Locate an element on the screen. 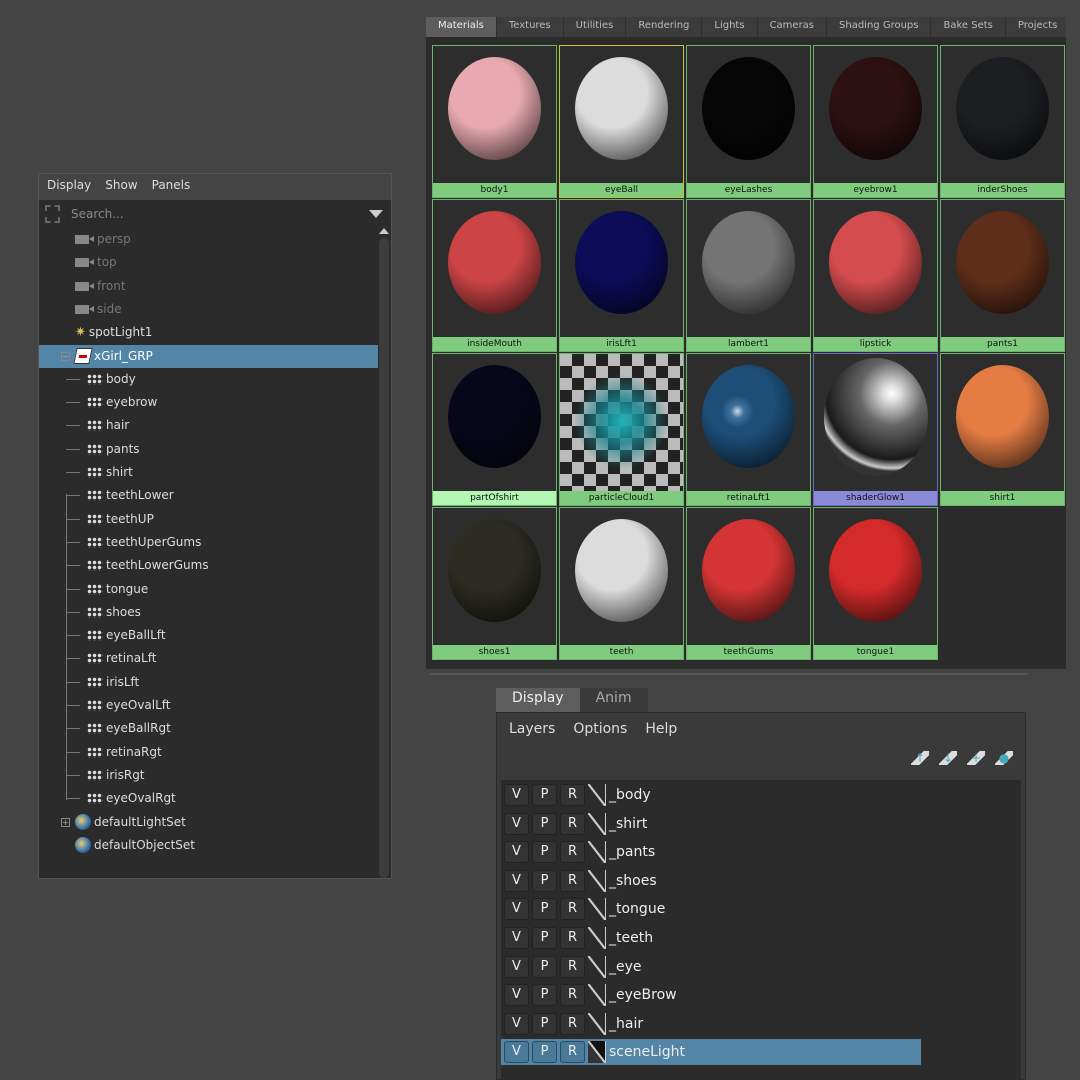 Image resolution: width=1080 pixels, height=1080 pixels. material-swatch: body1 is located at coordinates (494, 121).